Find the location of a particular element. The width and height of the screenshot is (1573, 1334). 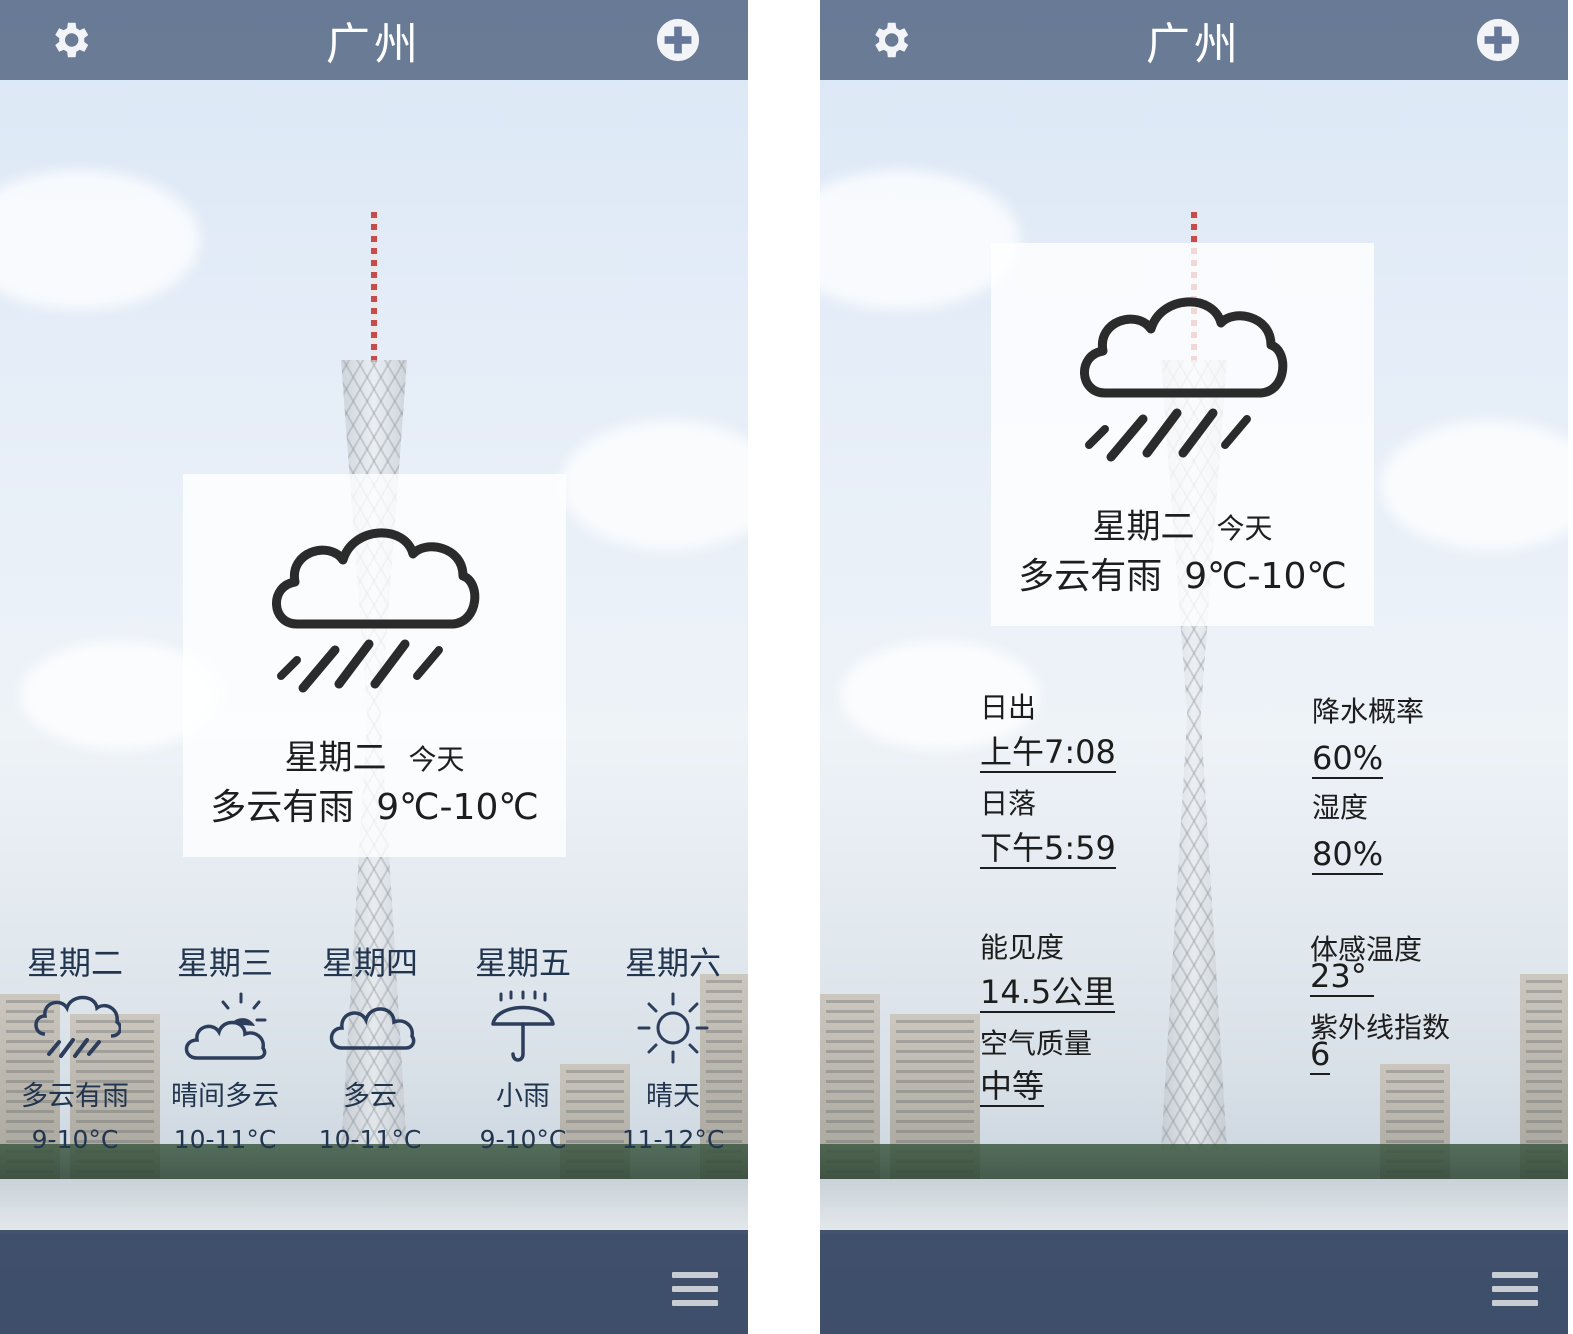

forecast-day: 星期四 is located at coordinates (369, 963).